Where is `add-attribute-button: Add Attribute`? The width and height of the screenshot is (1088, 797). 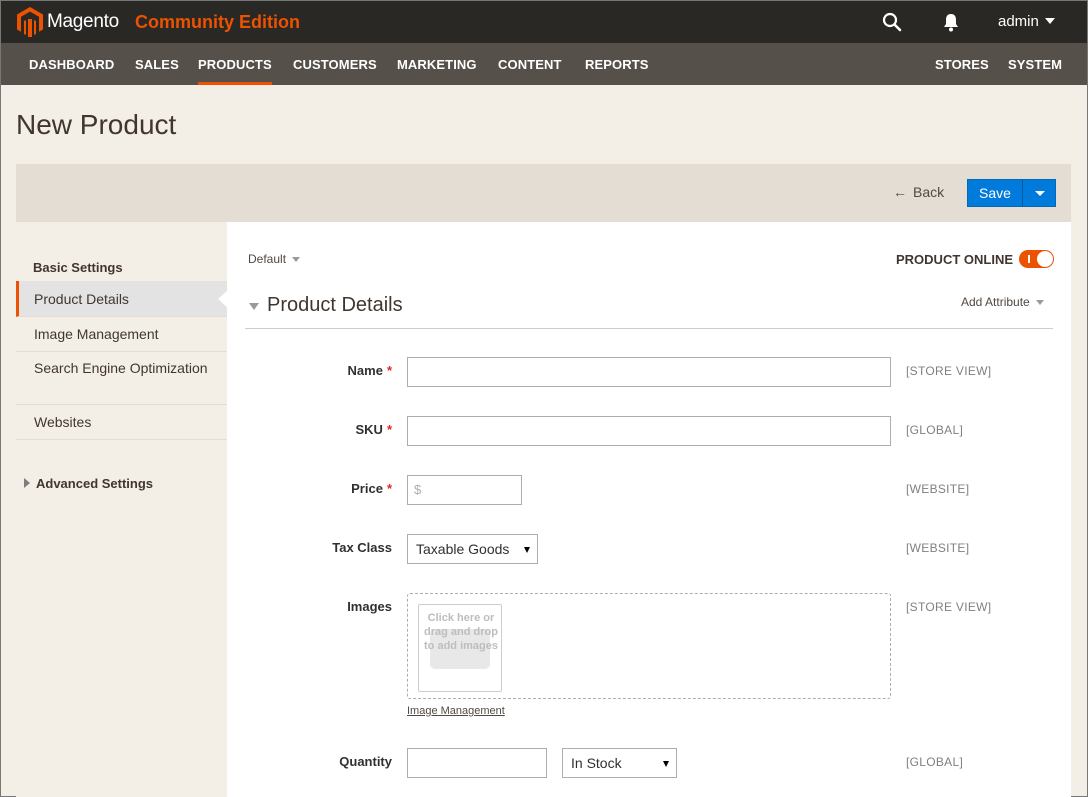
add-attribute-button: Add Attribute is located at coordinates (1002, 302).